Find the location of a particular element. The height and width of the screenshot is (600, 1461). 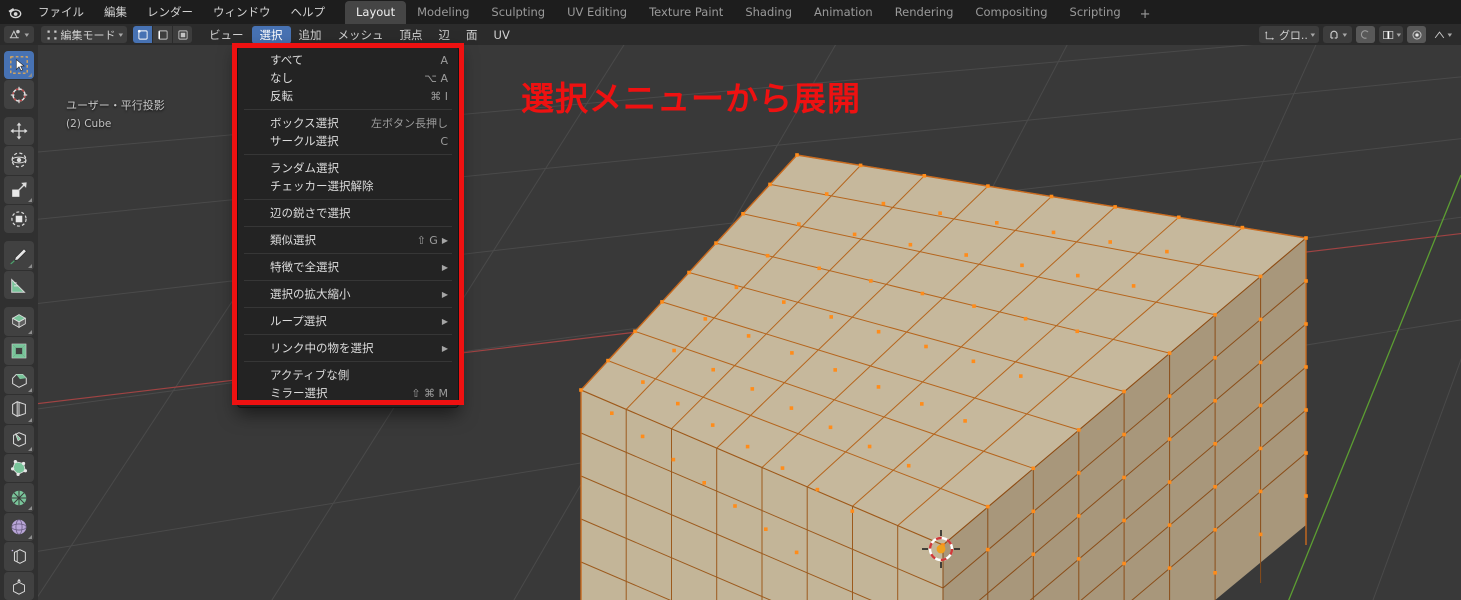

knife-tool is located at coordinates (19, 439).